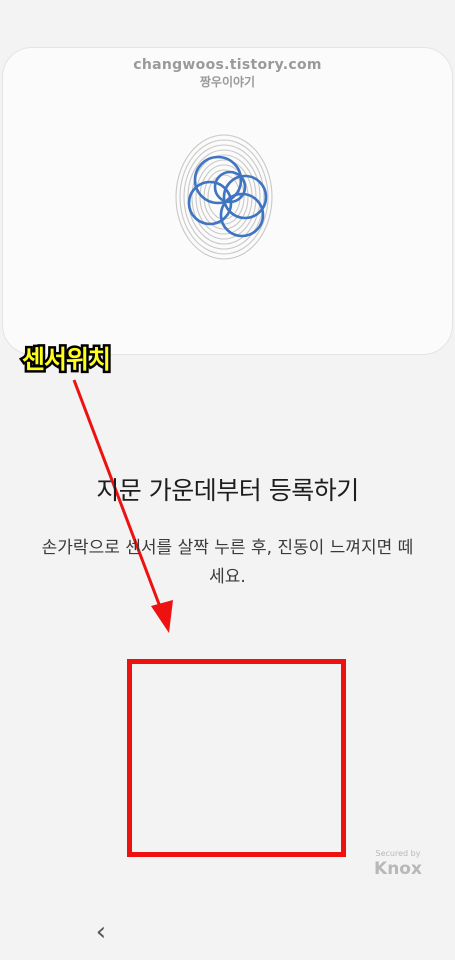 This screenshot has height=960, width=455. I want to click on secured-by-label: Secured by, so click(398, 853).